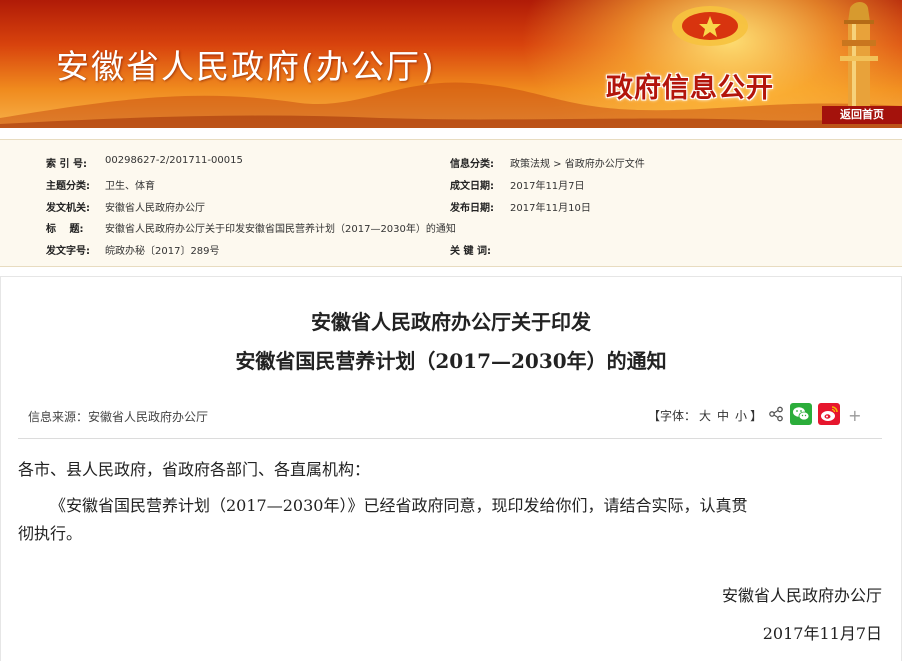 The height and width of the screenshot is (661, 902). Describe the element at coordinates (450, 438) in the screenshot. I see `content-divider` at that location.